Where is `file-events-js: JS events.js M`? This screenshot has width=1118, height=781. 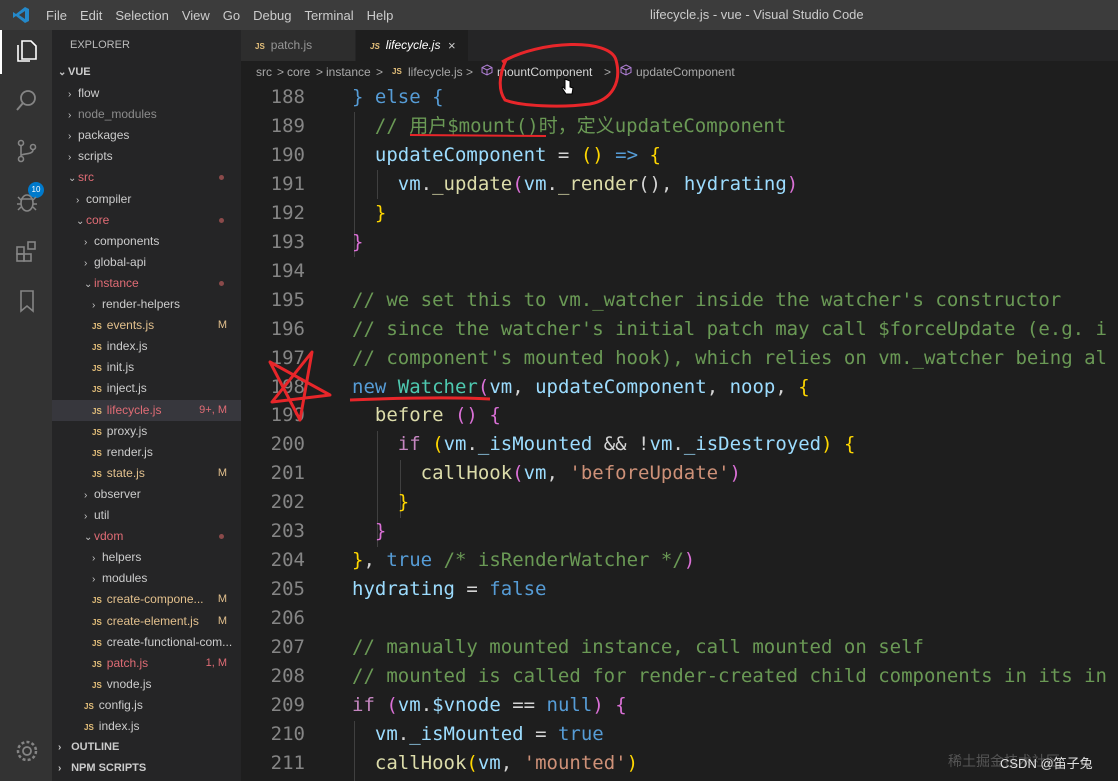
file-events-js: JS events.js M is located at coordinates (146, 325).